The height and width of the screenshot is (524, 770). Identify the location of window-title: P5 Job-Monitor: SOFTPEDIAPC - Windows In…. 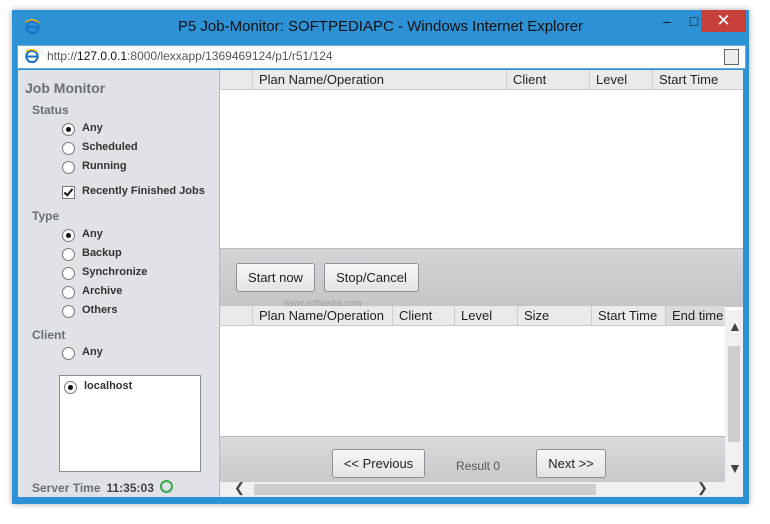
(380, 26).